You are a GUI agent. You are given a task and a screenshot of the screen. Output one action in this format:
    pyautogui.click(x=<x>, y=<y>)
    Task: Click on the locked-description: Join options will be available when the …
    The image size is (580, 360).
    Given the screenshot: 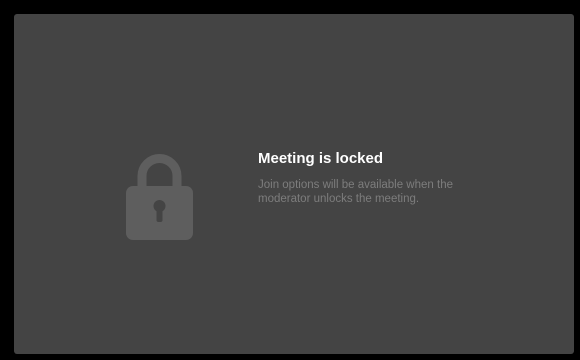 What is the action you would take?
    pyautogui.click(x=355, y=192)
    